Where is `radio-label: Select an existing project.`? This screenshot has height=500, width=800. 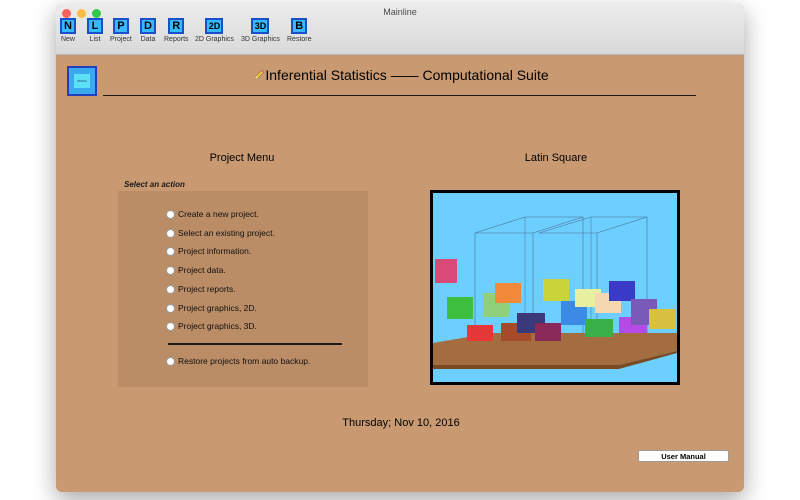
radio-label: Select an existing project. is located at coordinates (226, 233).